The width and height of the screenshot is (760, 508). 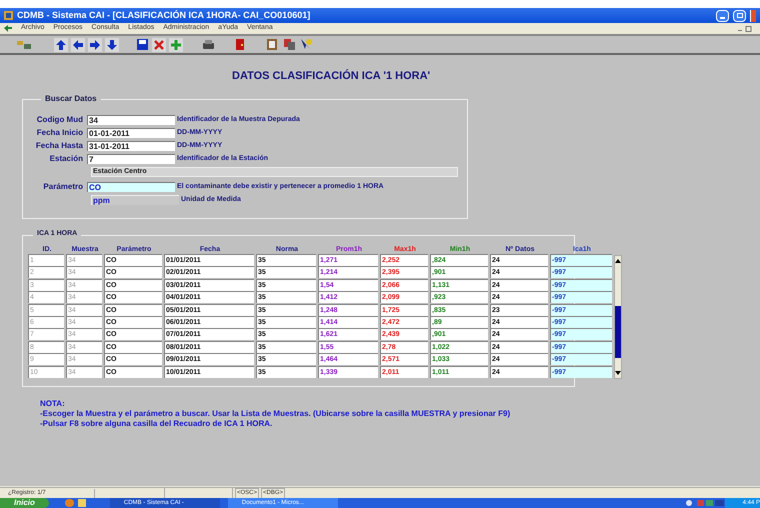 I want to click on delete-icon, so click(x=159, y=45).